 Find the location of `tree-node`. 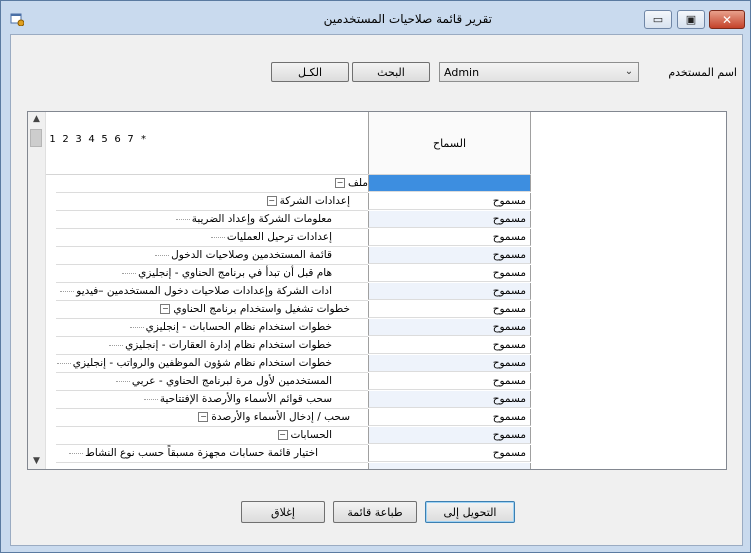

tree-node is located at coordinates (212, 466).